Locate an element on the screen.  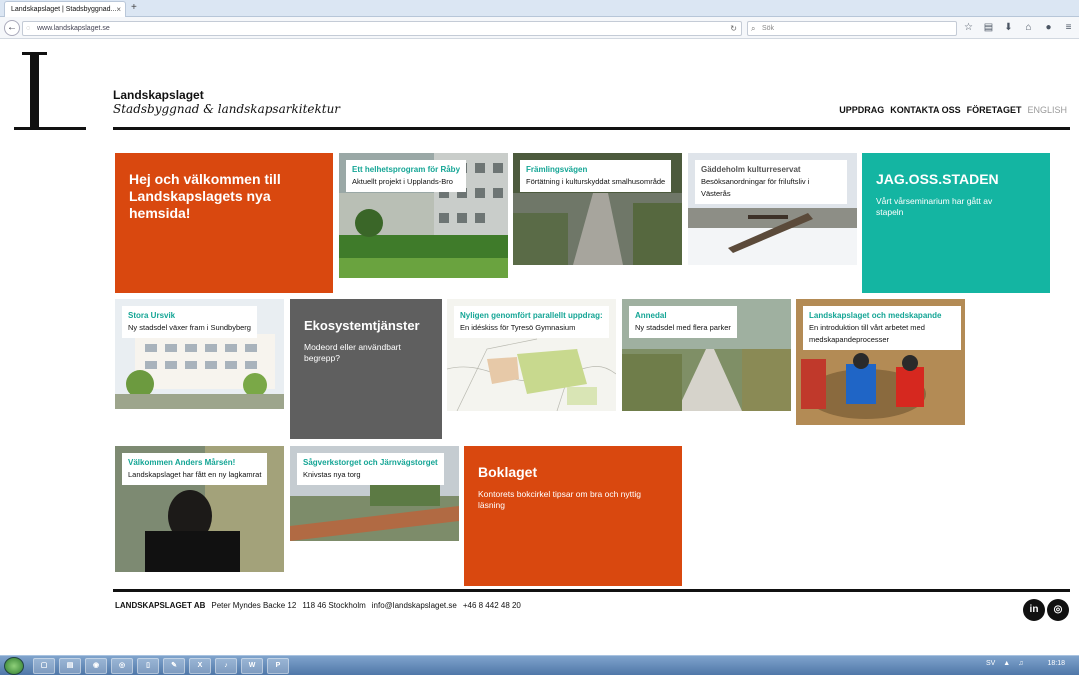
header-divider is located at coordinates (591, 128).